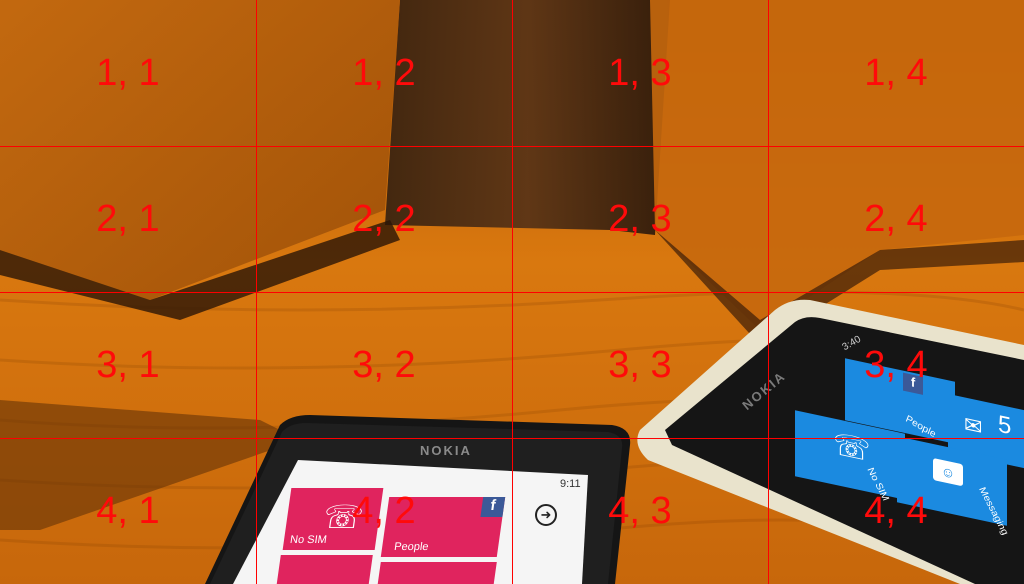  Describe the element at coordinates (384, 219) in the screenshot. I see `grid-cell-label: 2, 2` at that location.